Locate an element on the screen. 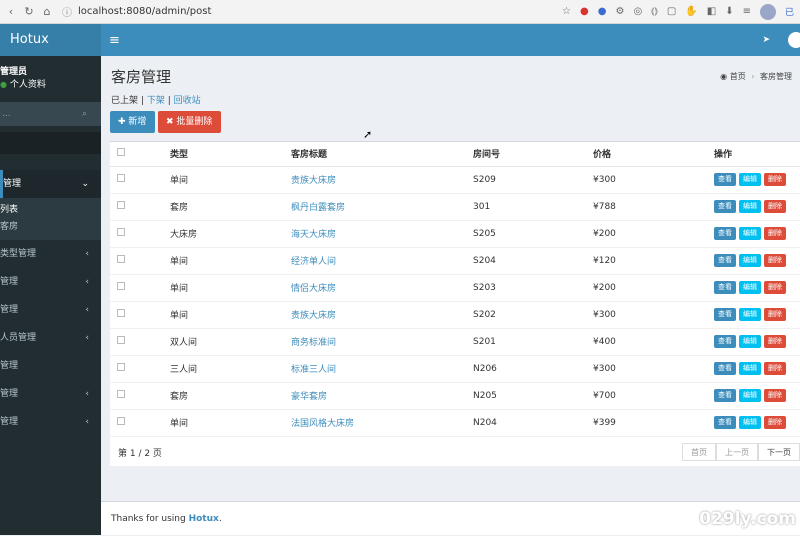  room-title-link: 商务标准间 is located at coordinates (313, 343).